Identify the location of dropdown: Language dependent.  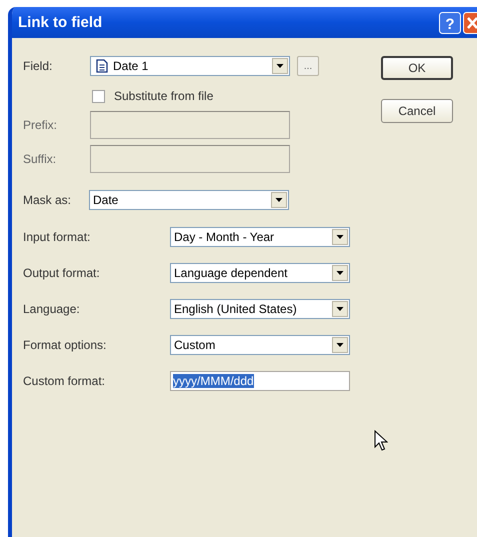
(260, 273).